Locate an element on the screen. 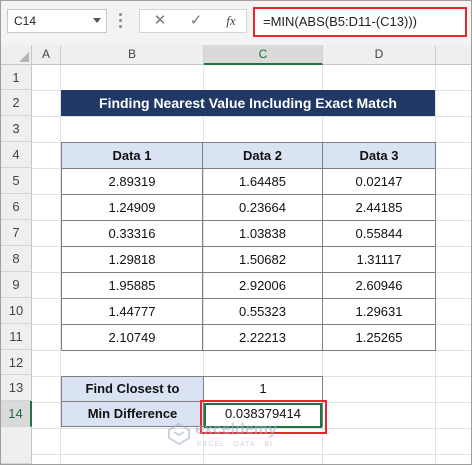  table-cell: 0.55323 is located at coordinates (262, 311).